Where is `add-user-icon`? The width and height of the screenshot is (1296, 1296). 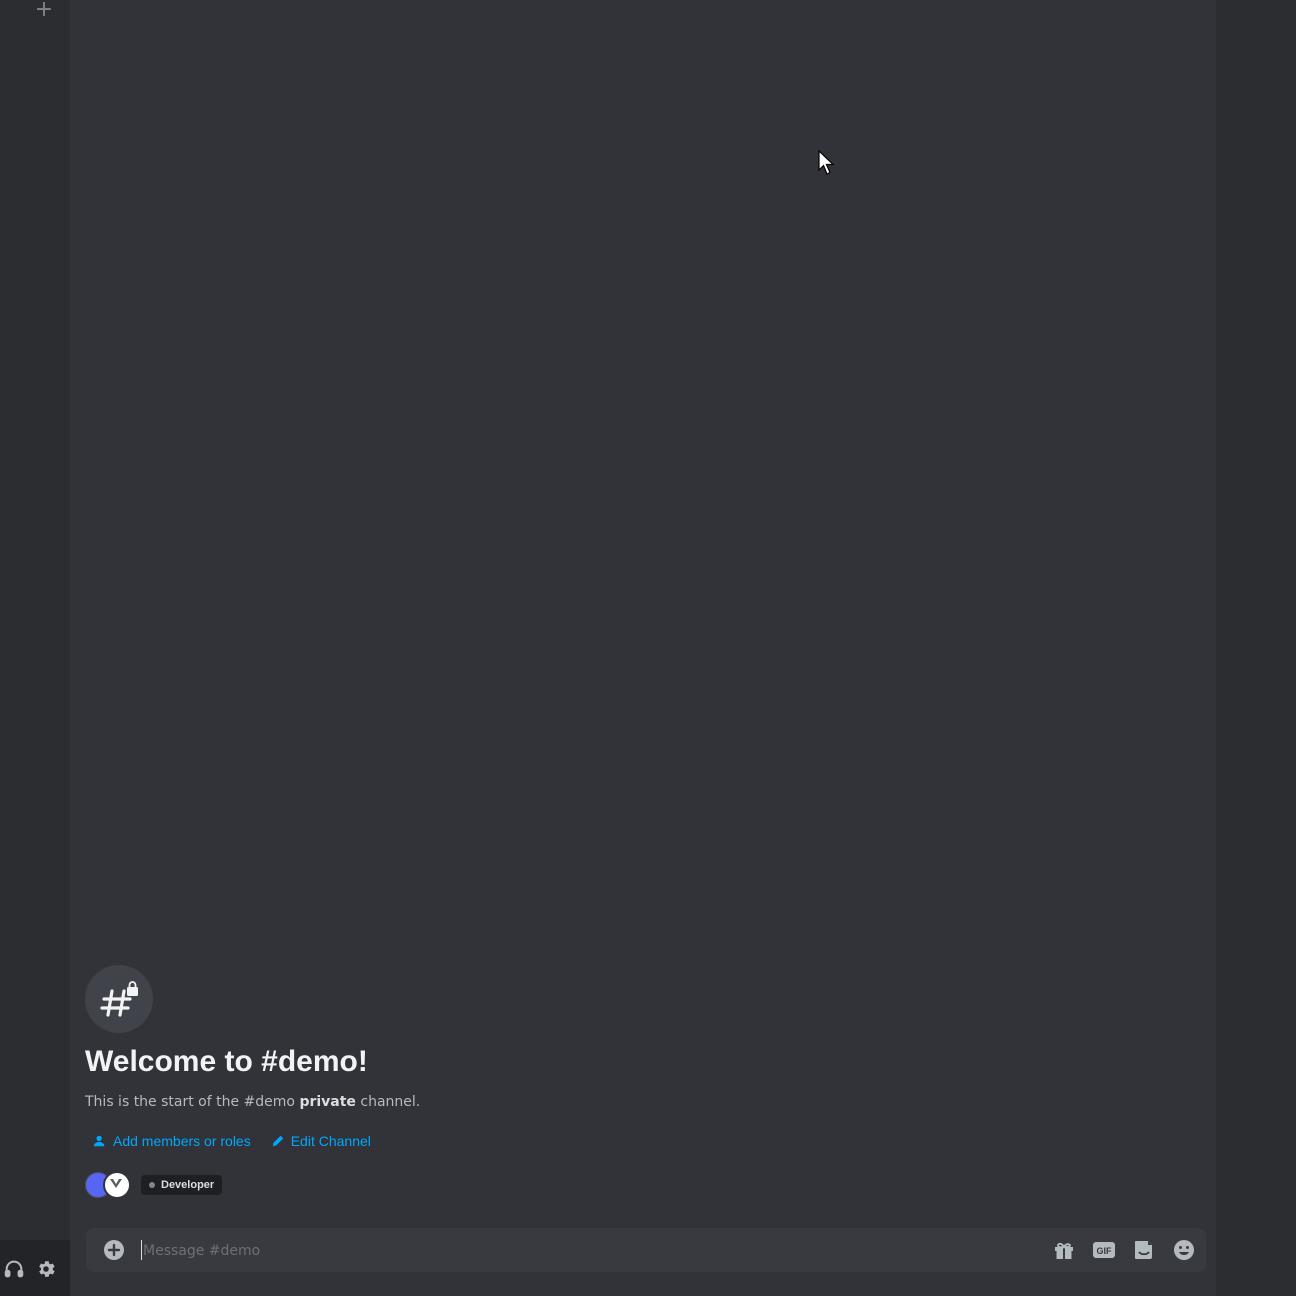
add-user-icon is located at coordinates (99, 1141).